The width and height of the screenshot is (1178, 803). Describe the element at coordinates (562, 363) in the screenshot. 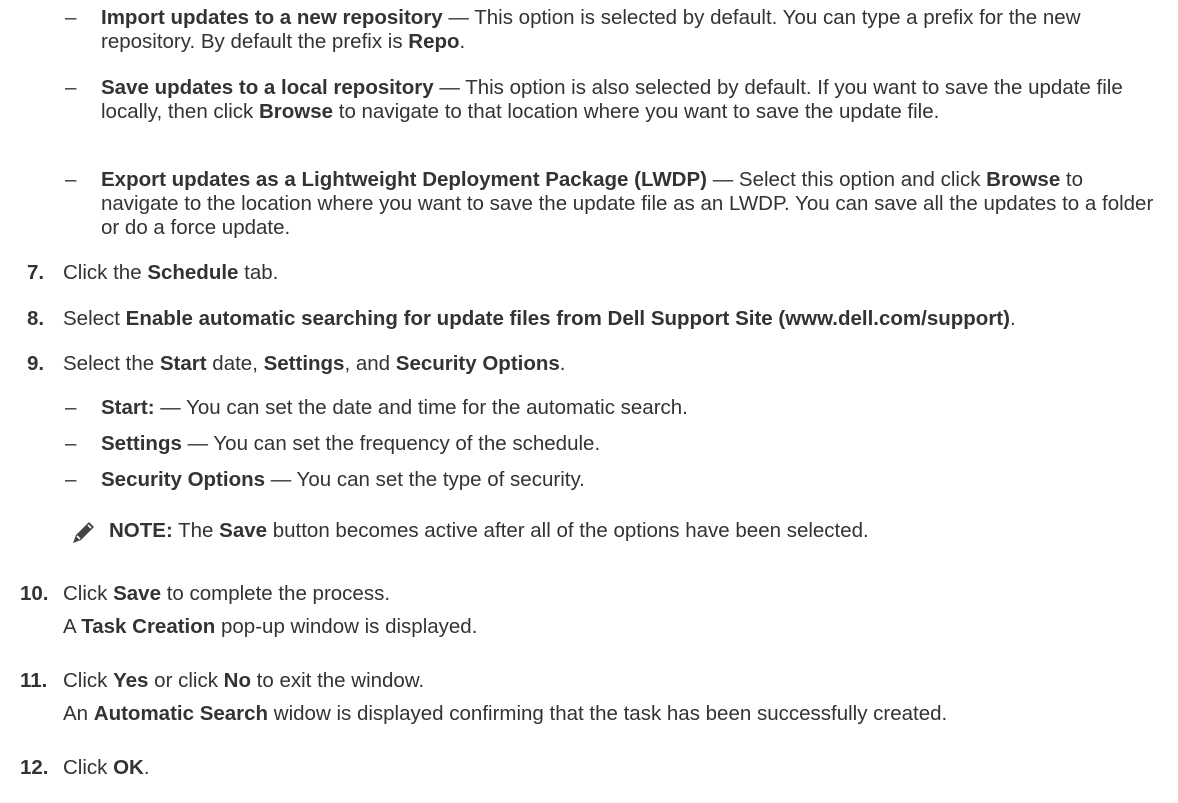

I see `step-text-part-4: .` at that location.